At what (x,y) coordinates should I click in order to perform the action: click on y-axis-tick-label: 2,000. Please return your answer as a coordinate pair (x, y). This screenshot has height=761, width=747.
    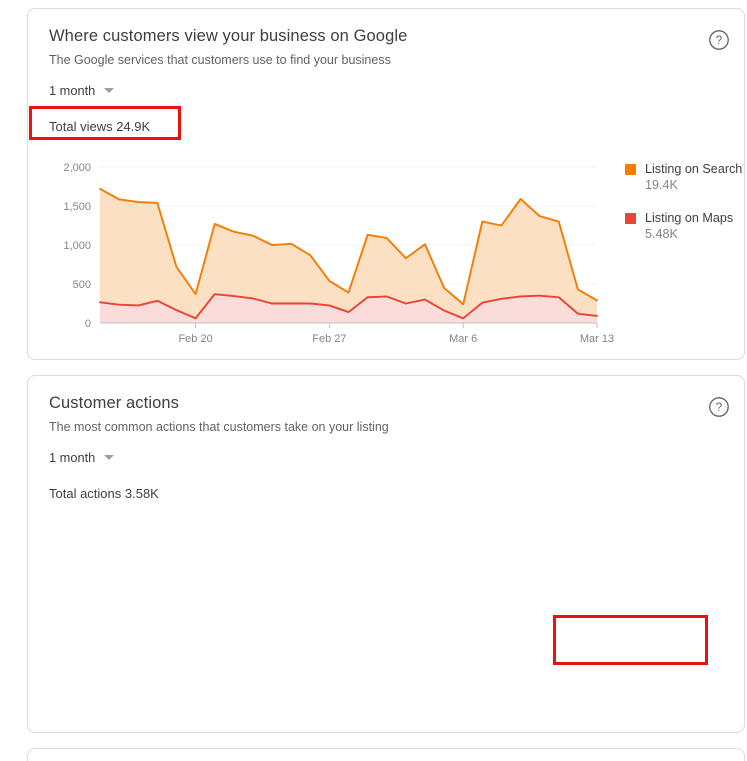
    Looking at the image, I should click on (77, 168).